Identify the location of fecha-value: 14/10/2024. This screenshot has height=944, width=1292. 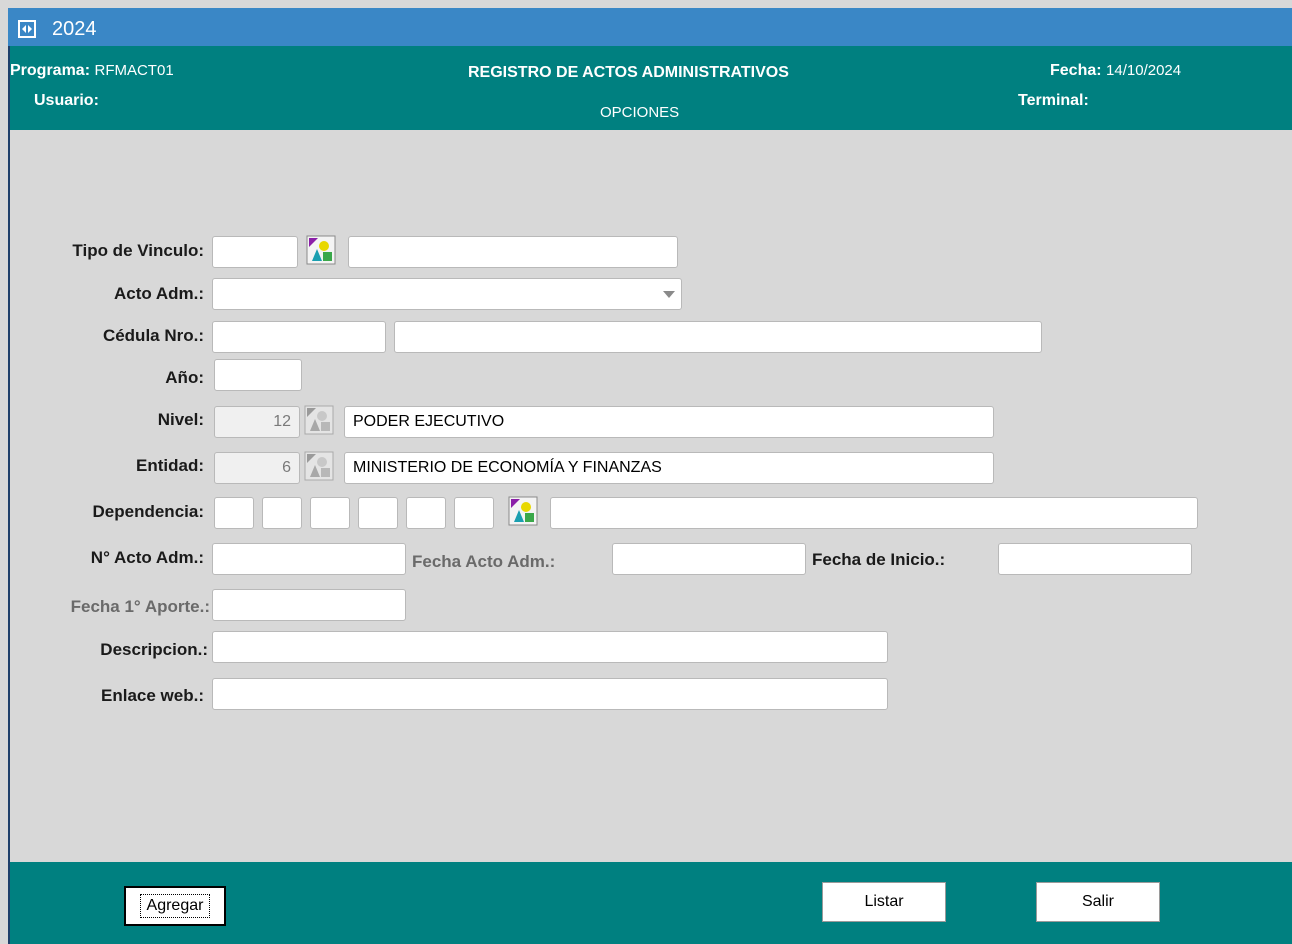
(1144, 70).